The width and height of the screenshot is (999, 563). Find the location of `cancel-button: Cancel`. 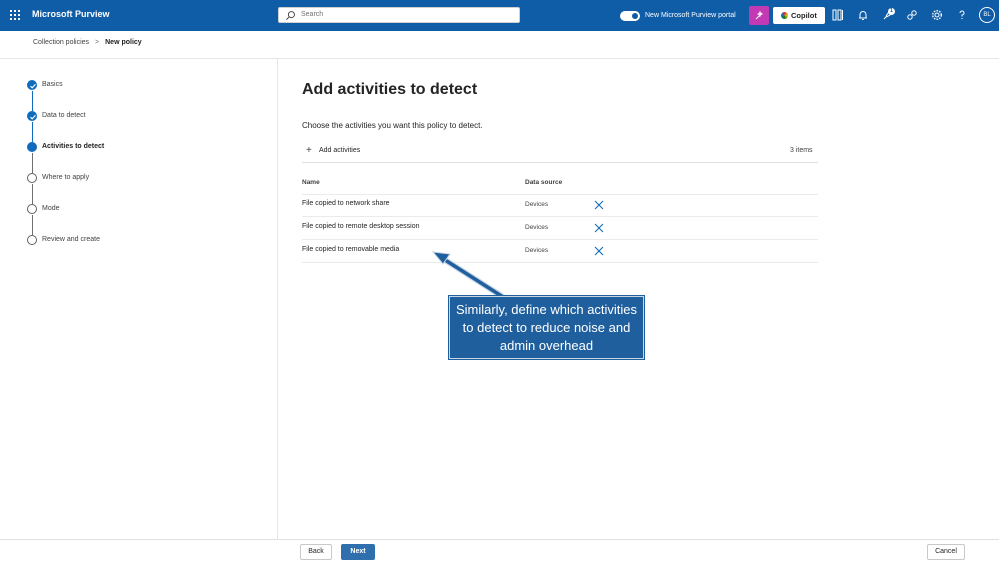

cancel-button: Cancel is located at coordinates (946, 552).